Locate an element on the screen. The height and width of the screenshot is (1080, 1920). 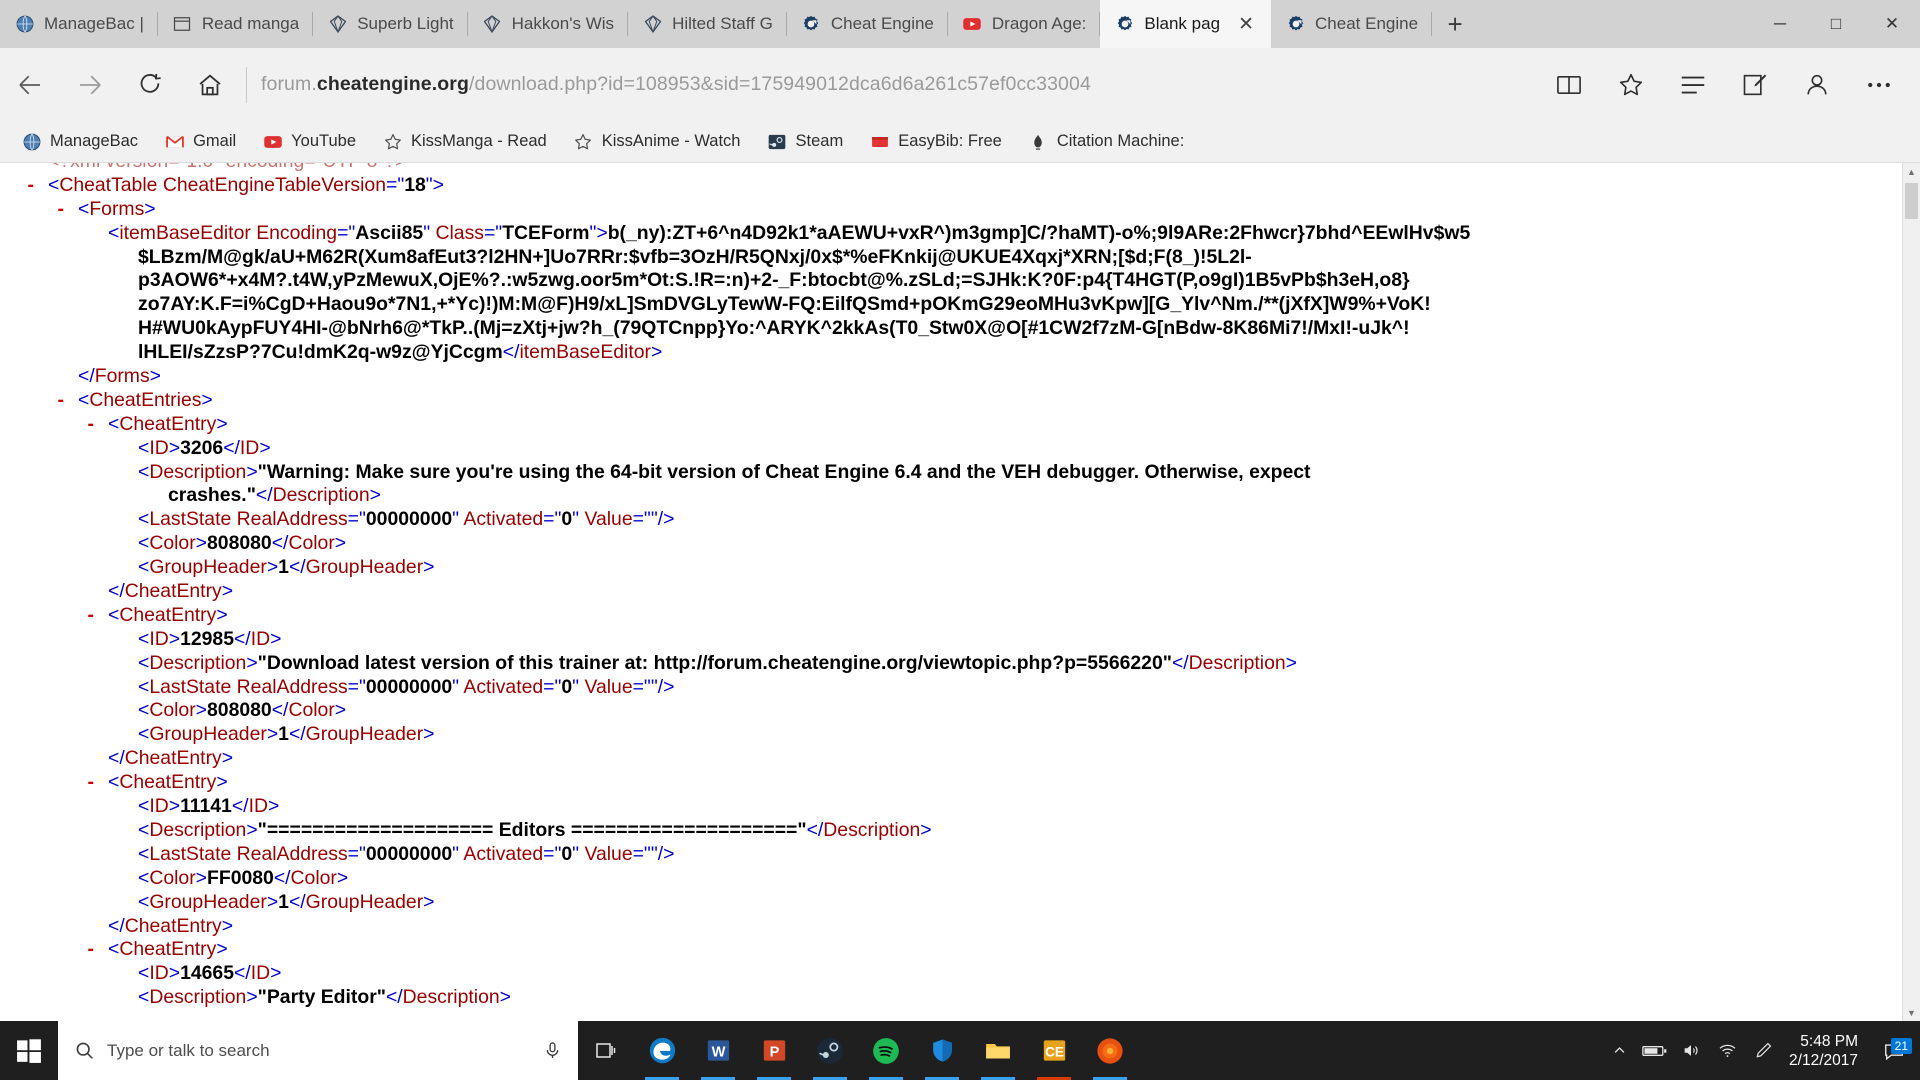
taskbar-app-steam is located at coordinates (830, 1050).